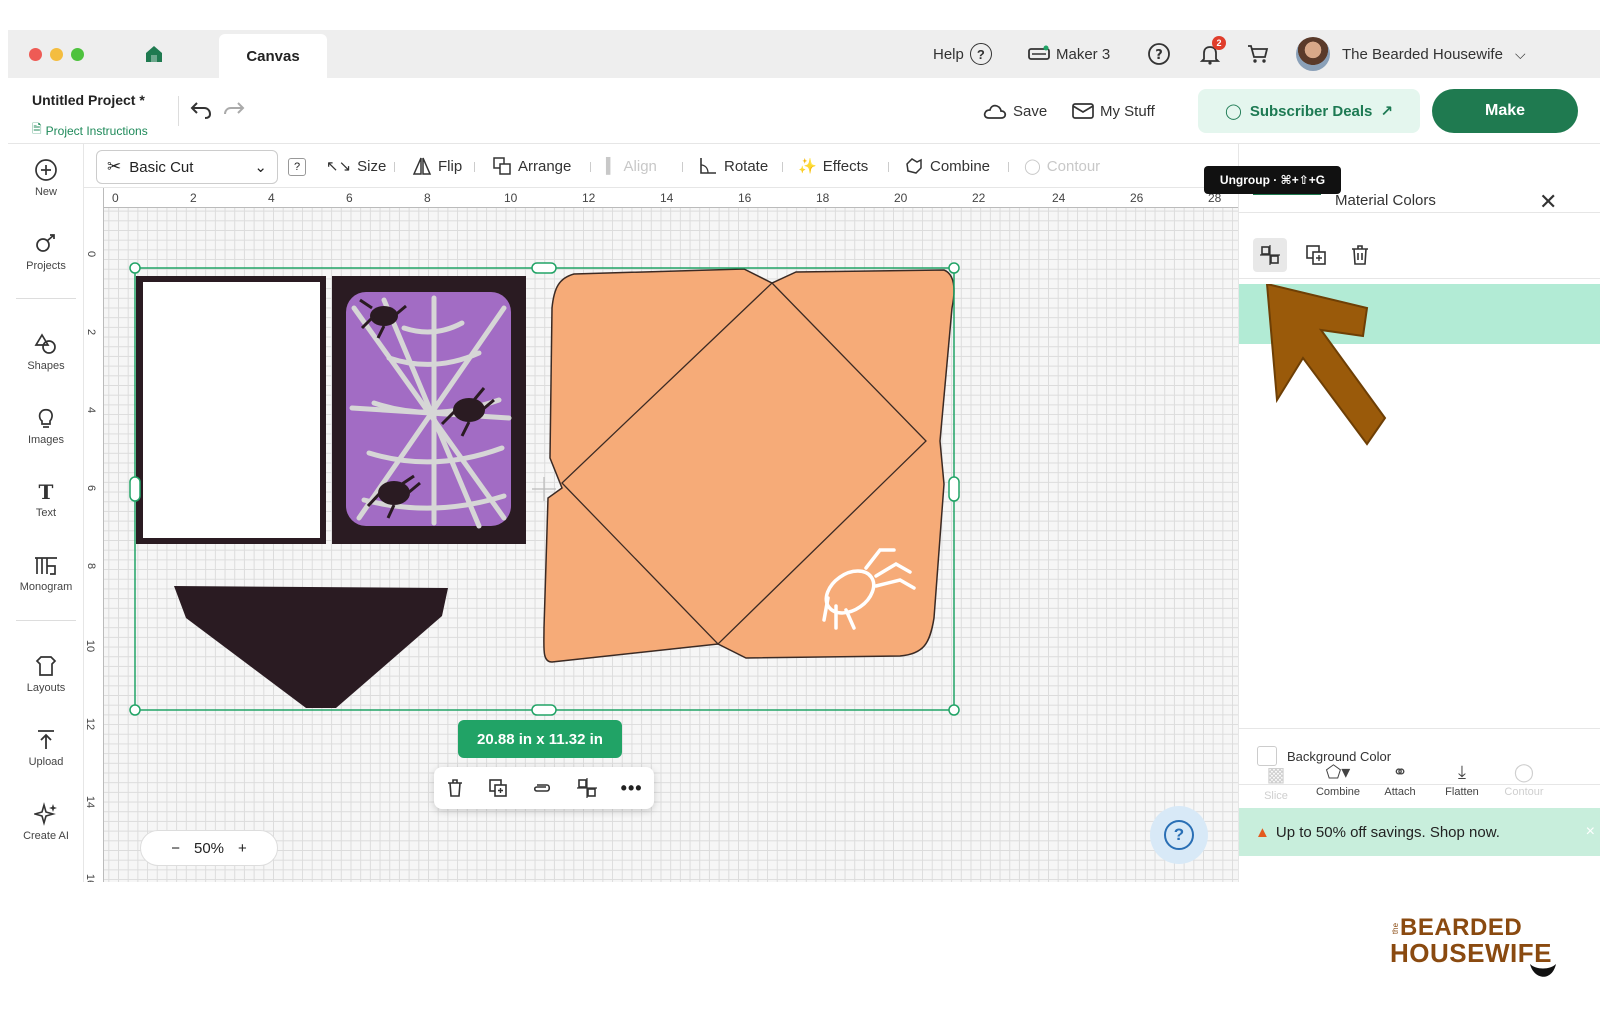 The height and width of the screenshot is (1017, 1600). Describe the element at coordinates (733, 166) in the screenshot. I see `rotate-button: Rotate` at that location.